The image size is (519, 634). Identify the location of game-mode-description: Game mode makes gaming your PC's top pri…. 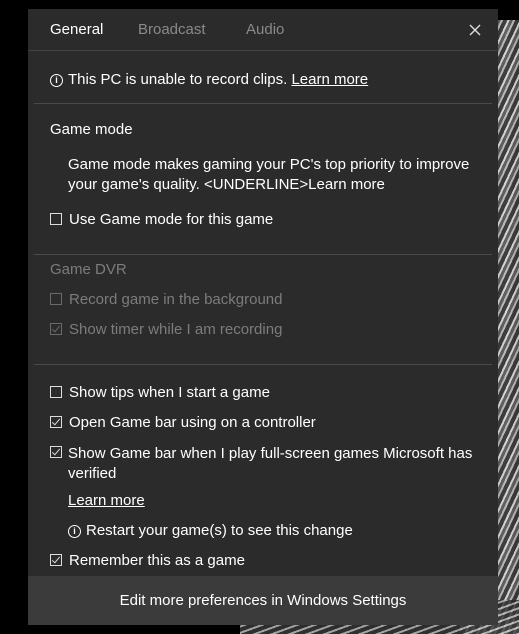
(269, 174).